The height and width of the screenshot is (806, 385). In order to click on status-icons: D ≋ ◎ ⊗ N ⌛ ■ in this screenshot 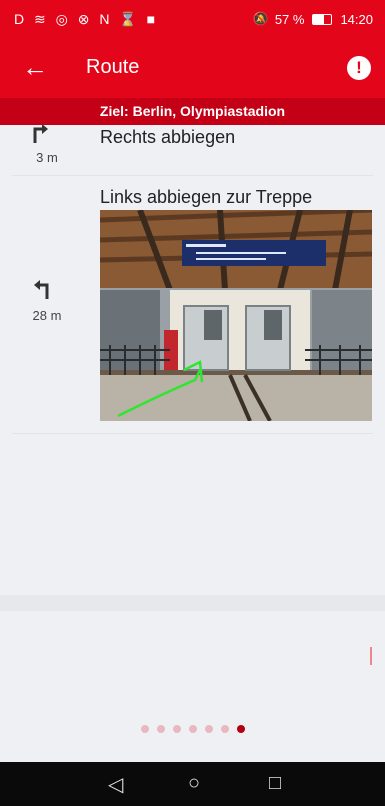, I will do `click(86, 19)`.